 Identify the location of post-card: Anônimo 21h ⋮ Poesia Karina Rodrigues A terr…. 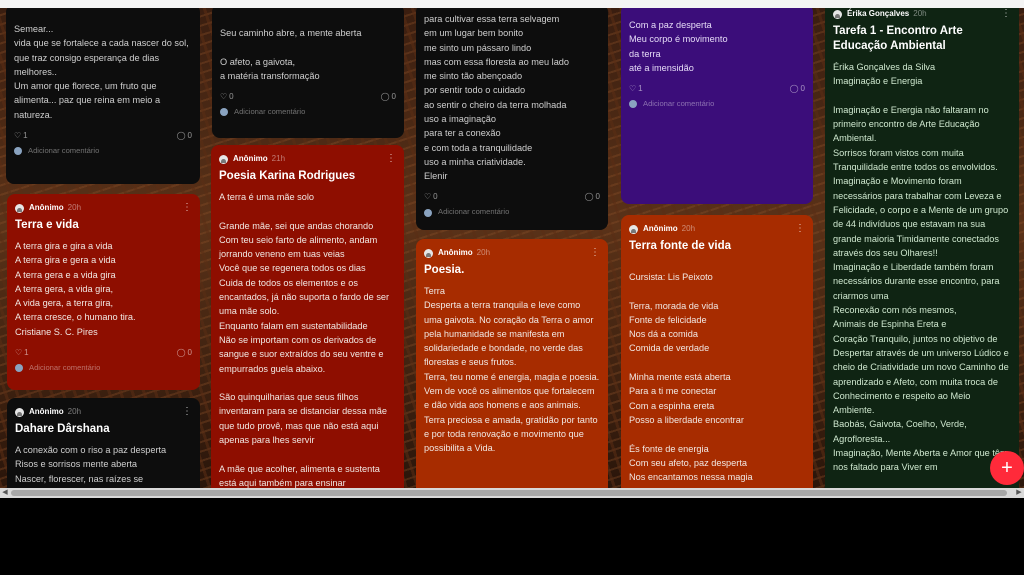
(307, 316).